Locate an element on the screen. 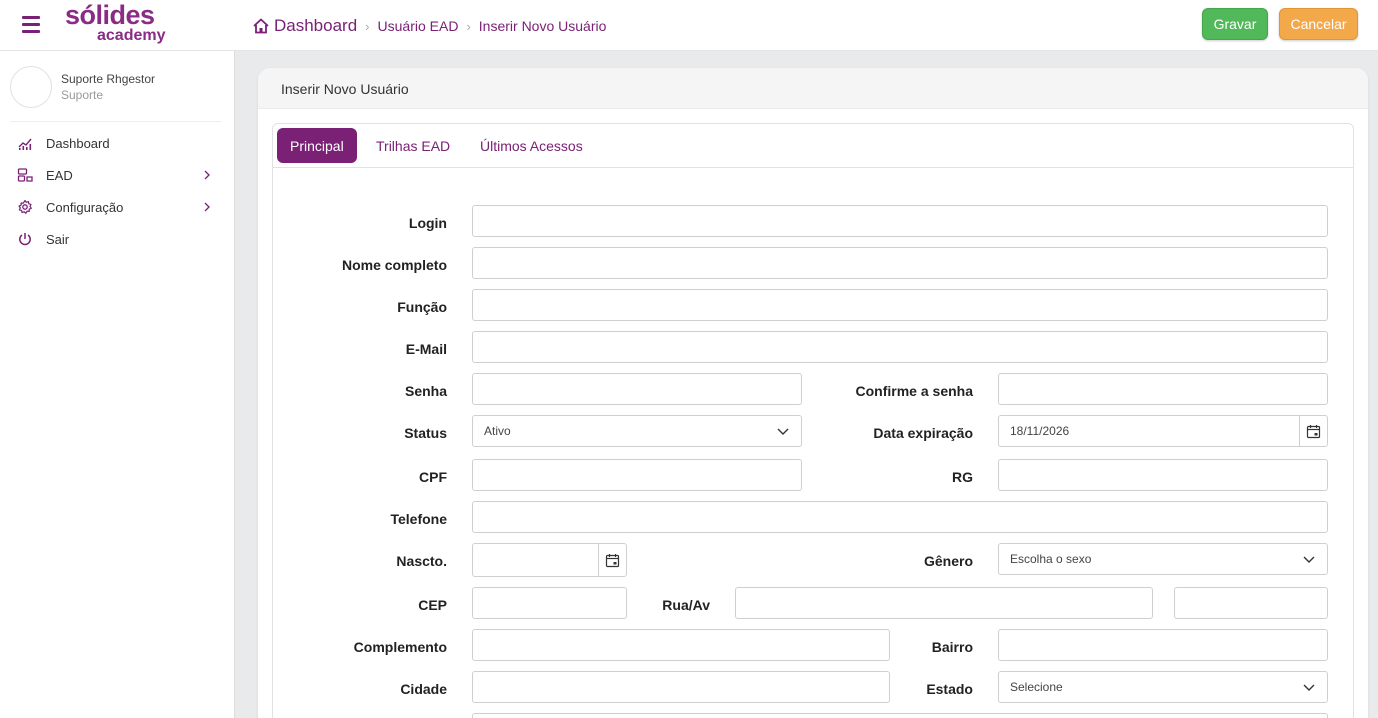 This screenshot has width=1378, height=718. chart-icon is located at coordinates (25, 144).